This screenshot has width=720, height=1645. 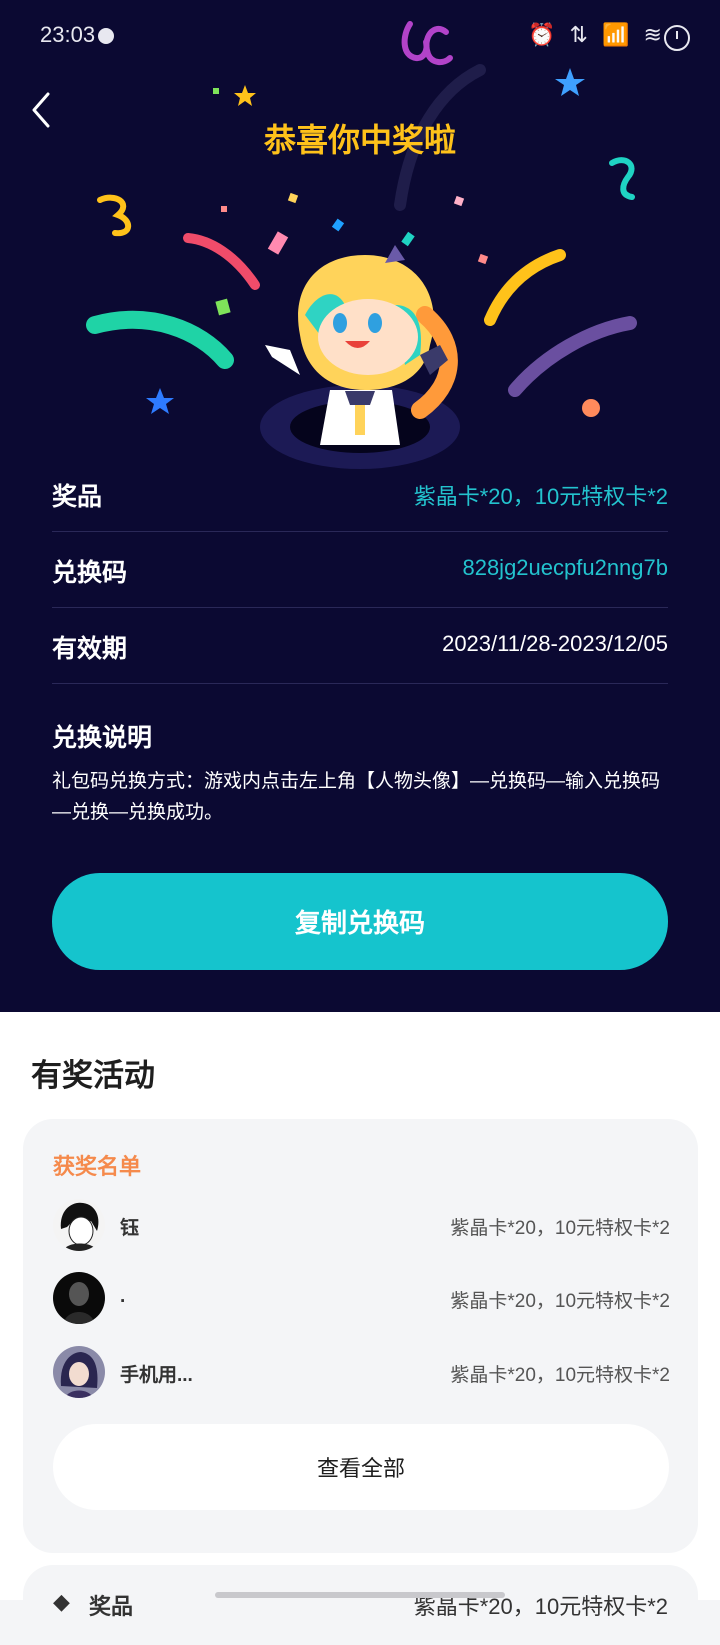 I want to click on prize-label: 奖品, so click(x=77, y=497).